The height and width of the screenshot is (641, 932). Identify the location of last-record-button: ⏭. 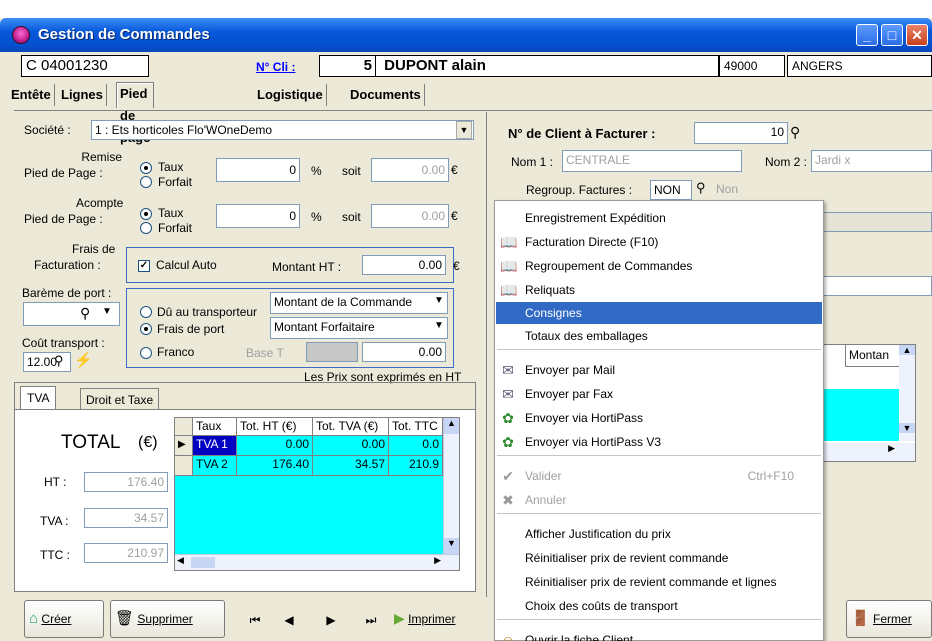
(371, 620).